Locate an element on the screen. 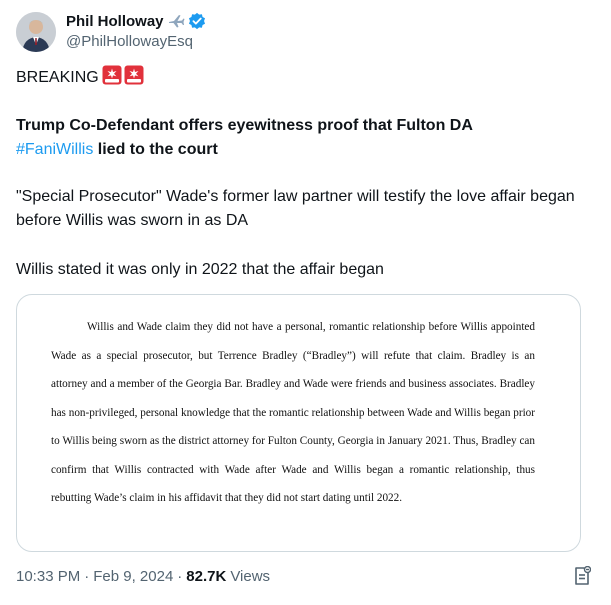 This screenshot has width=611, height=605. tweet-time: 10:33 PM is located at coordinates (48, 576).